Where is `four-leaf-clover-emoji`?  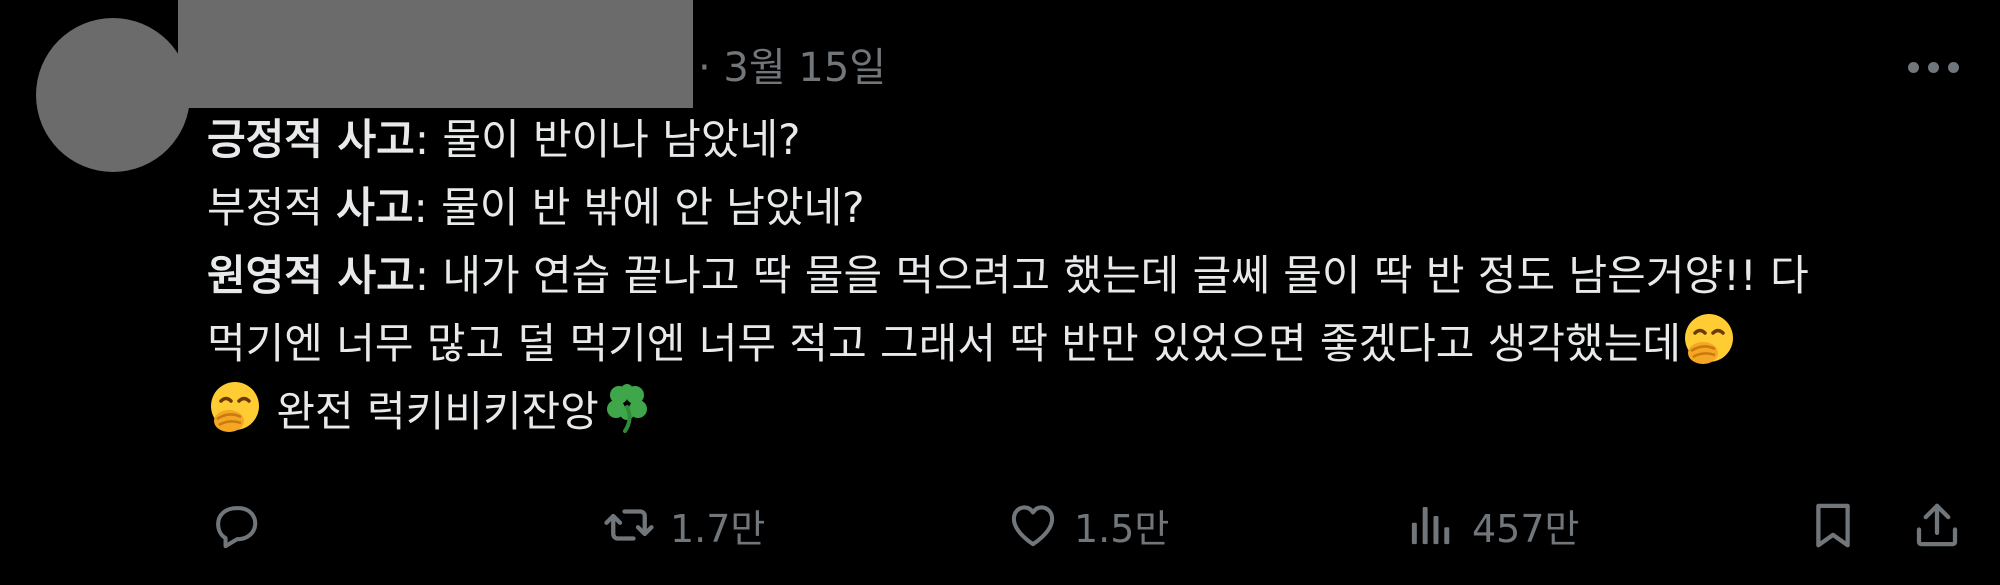 four-leaf-clover-emoji is located at coordinates (627, 407).